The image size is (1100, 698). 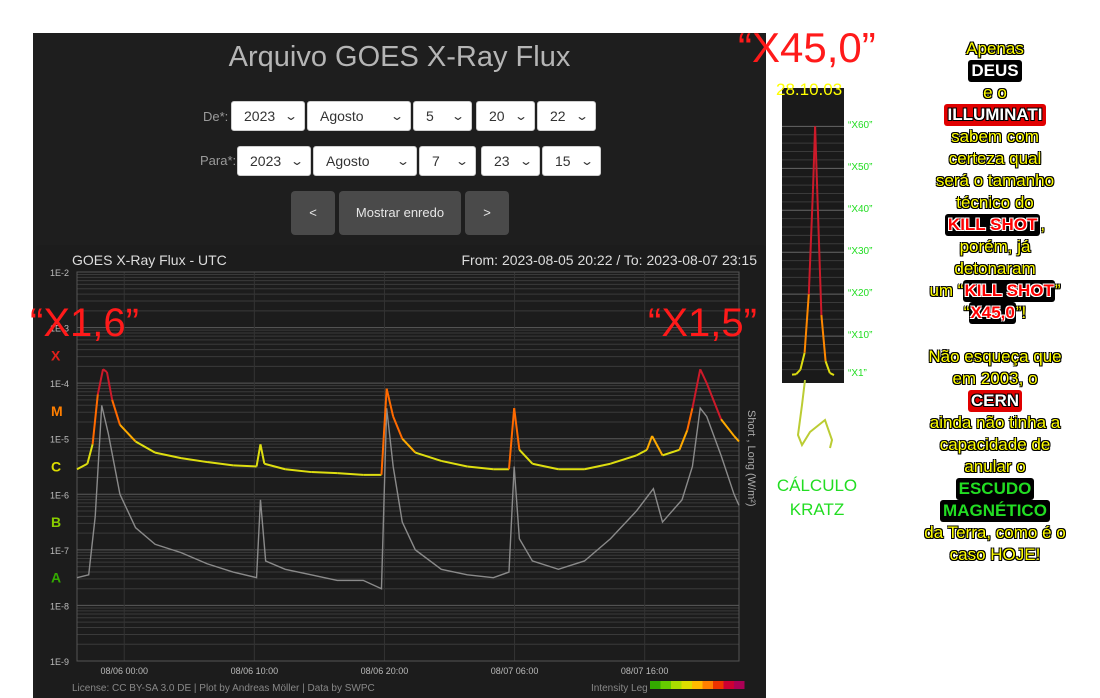 I want to click on right-text-line: será o tamanho, so click(x=995, y=180).